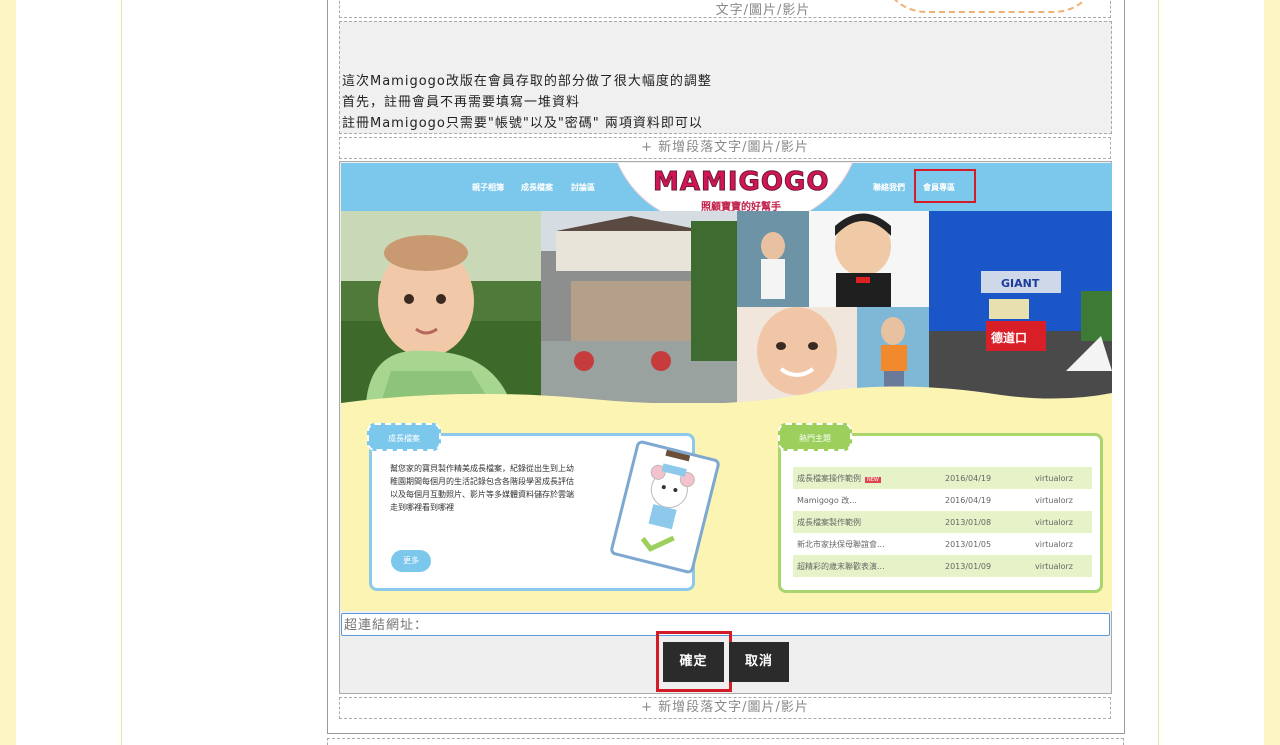  What do you see at coordinates (1158, 372) in the screenshot?
I see `right-divider` at bounding box center [1158, 372].